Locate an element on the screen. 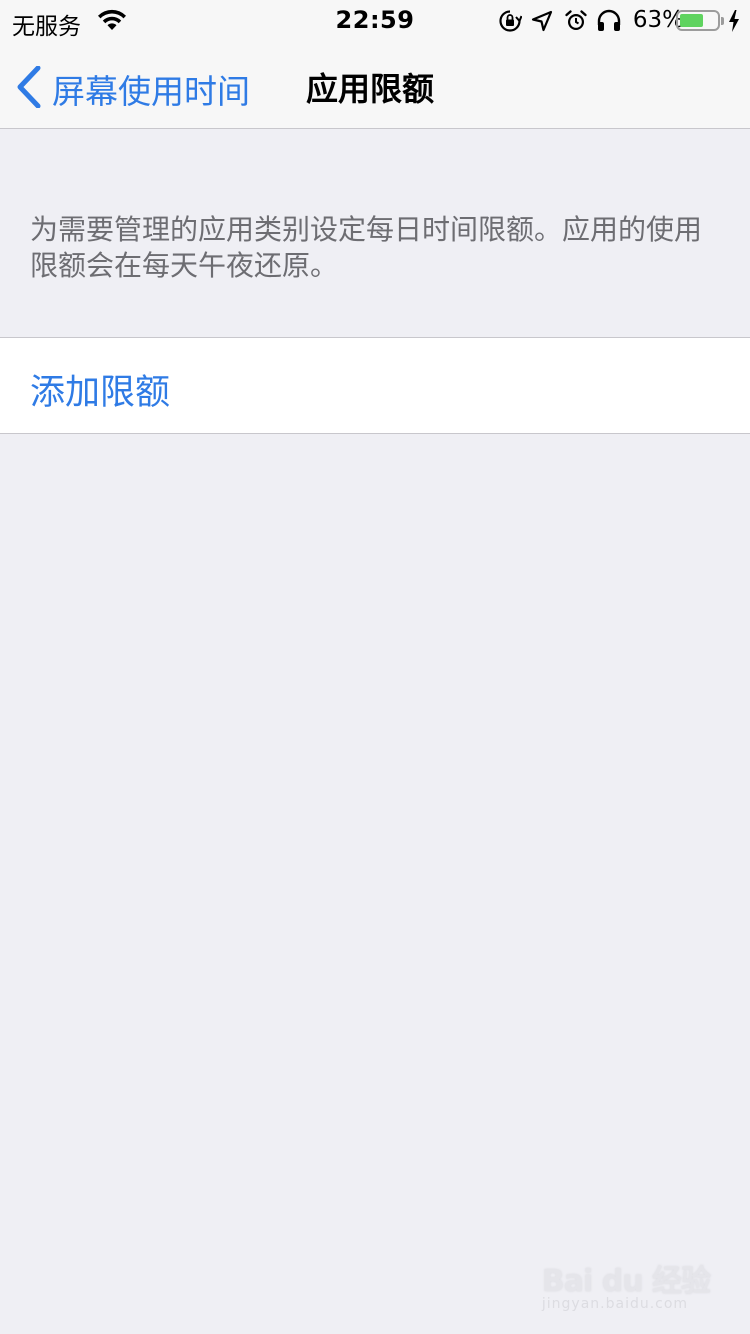 This screenshot has width=750, height=1334. battery-icon is located at coordinates (698, 20).